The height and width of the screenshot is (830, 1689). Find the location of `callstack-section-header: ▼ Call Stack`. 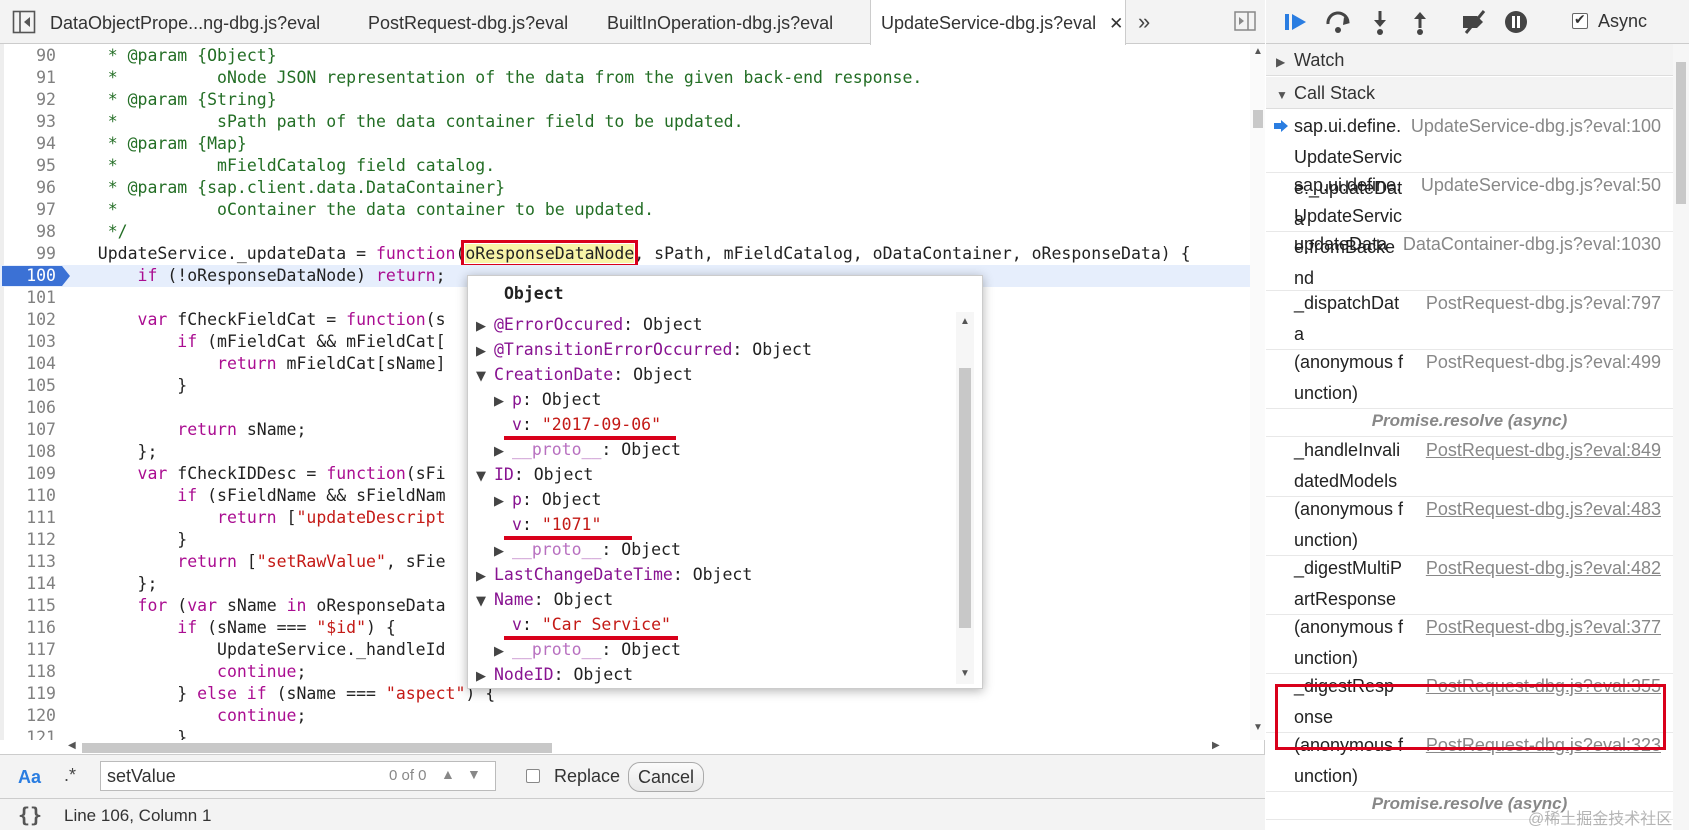

callstack-section-header: ▼ Call Stack is located at coordinates (1469, 93).